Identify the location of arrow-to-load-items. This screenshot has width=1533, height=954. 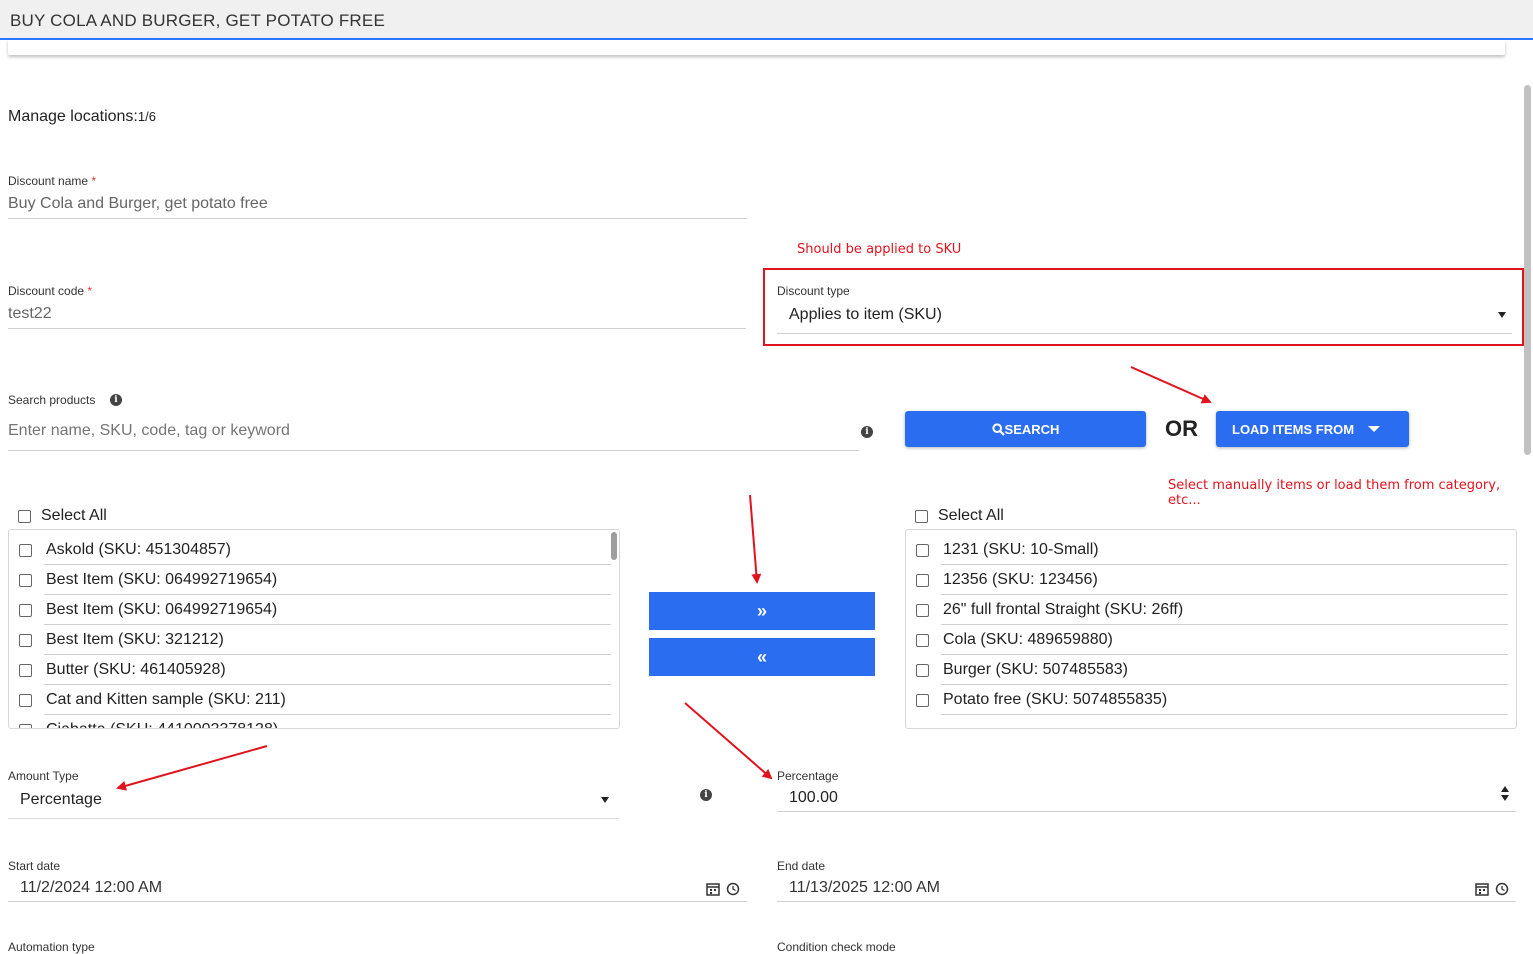
(1171, 385).